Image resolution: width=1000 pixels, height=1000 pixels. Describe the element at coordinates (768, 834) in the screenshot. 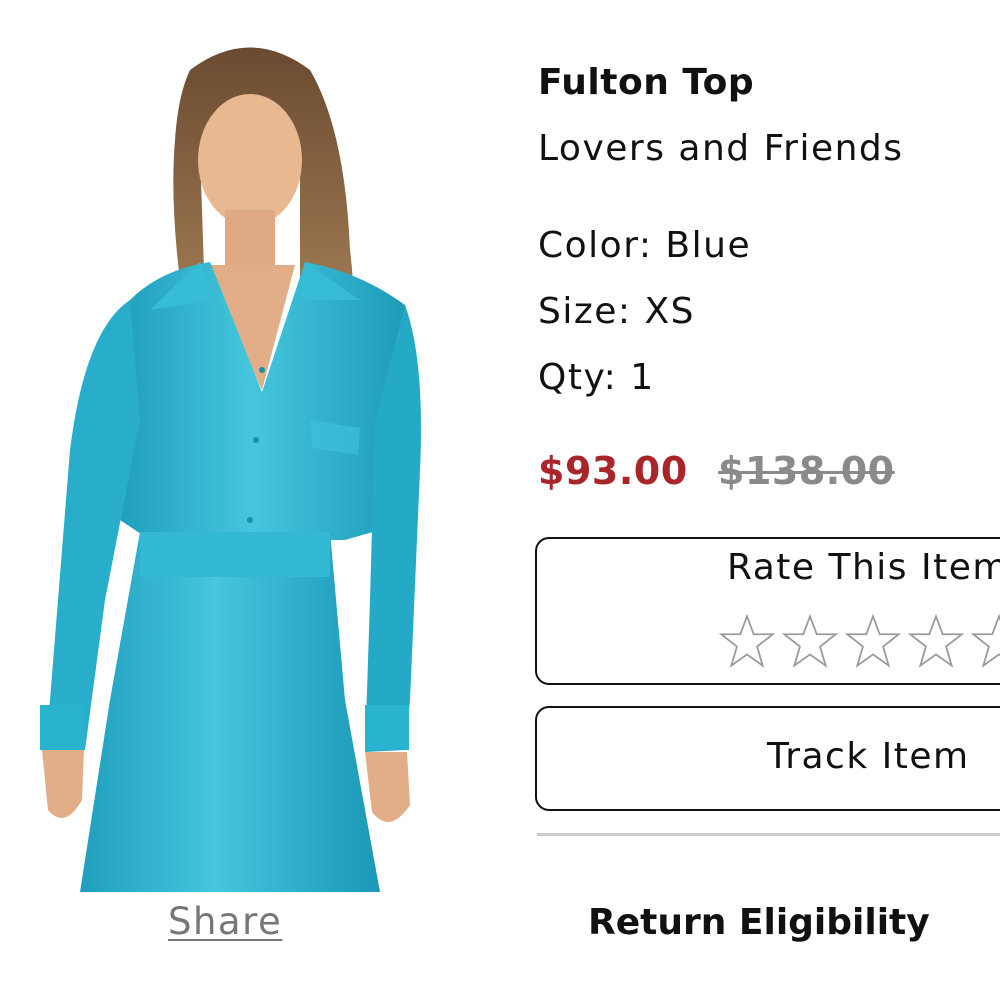

I see `divider` at that location.